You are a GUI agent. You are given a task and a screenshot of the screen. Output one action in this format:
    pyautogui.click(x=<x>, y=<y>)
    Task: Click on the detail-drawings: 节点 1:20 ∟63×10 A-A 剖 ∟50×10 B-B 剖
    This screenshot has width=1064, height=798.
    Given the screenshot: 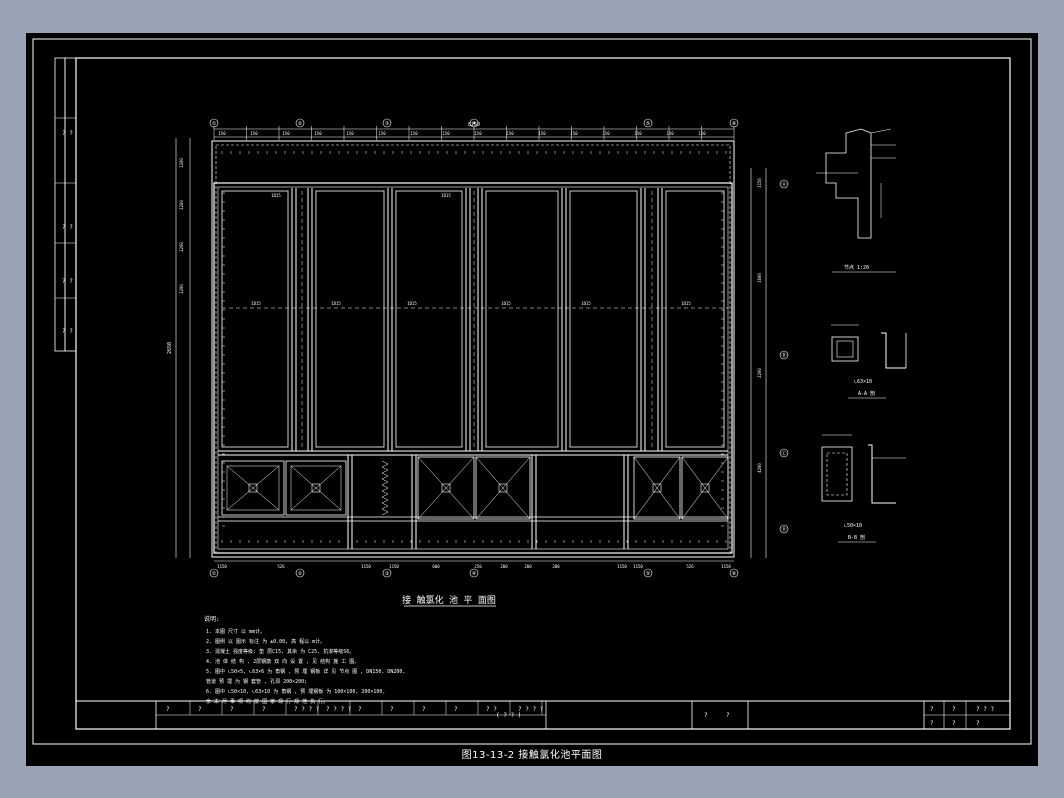 What is the action you would take?
    pyautogui.click(x=861, y=335)
    